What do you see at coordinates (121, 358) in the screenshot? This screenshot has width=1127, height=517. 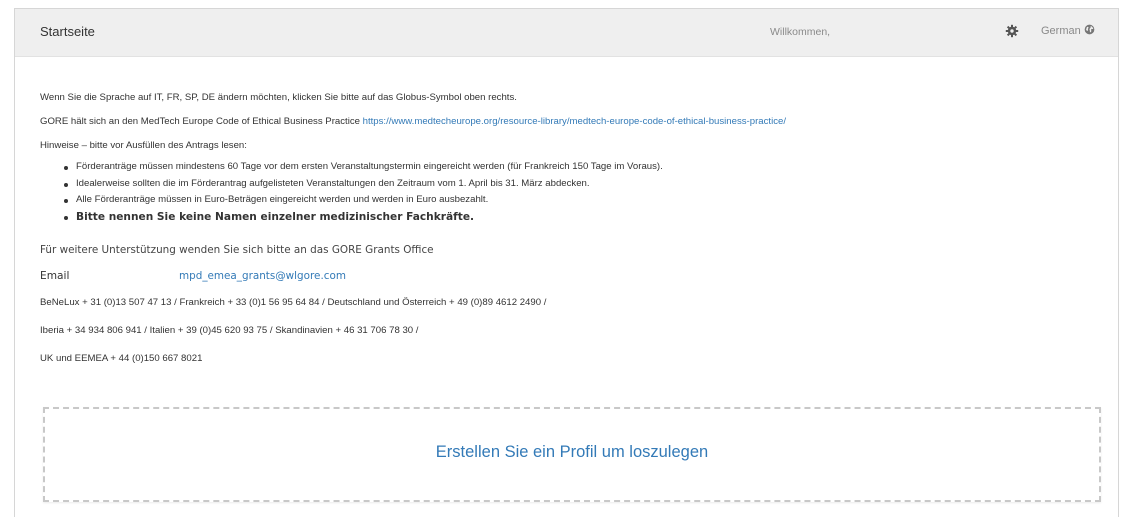 I see `phone-numbers-line-3: UK und EEMEA + 44 (0)150 667 8021` at bounding box center [121, 358].